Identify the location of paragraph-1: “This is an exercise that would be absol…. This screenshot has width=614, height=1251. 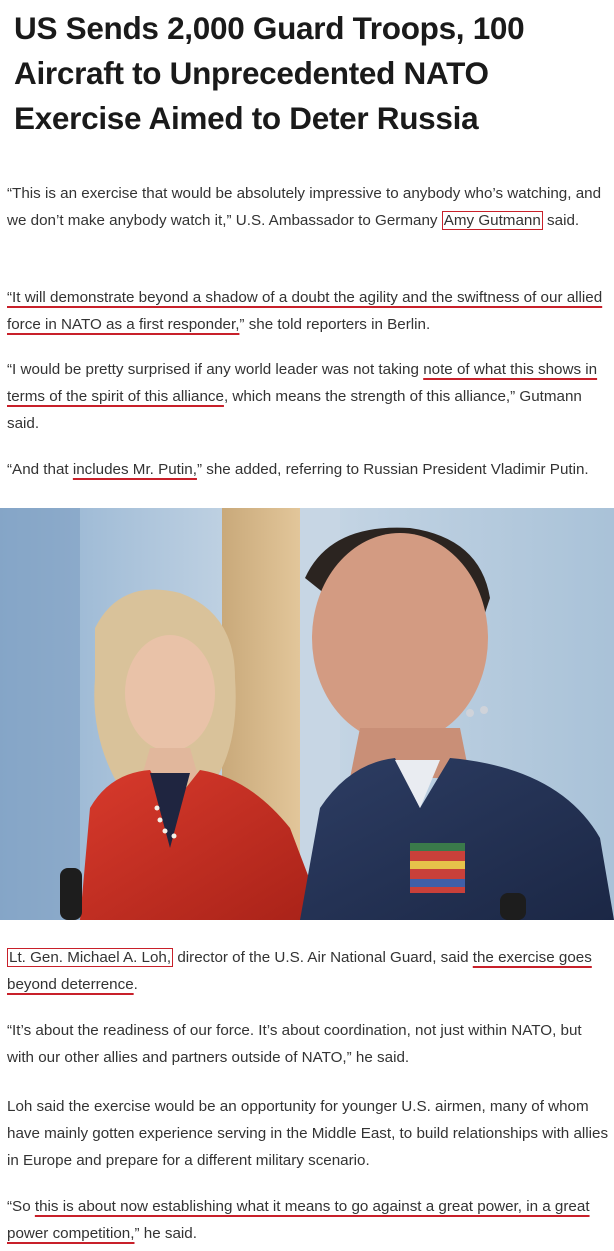
(309, 207).